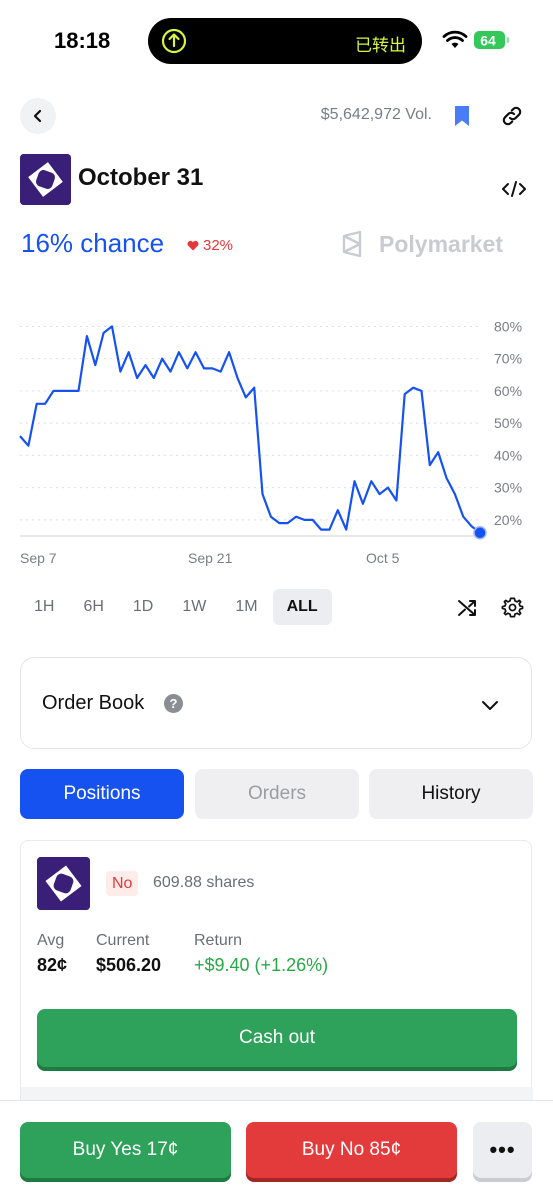 Image resolution: width=553 pixels, height=1200 pixels. What do you see at coordinates (173, 703) in the screenshot?
I see `help-icon: ?` at bounding box center [173, 703].